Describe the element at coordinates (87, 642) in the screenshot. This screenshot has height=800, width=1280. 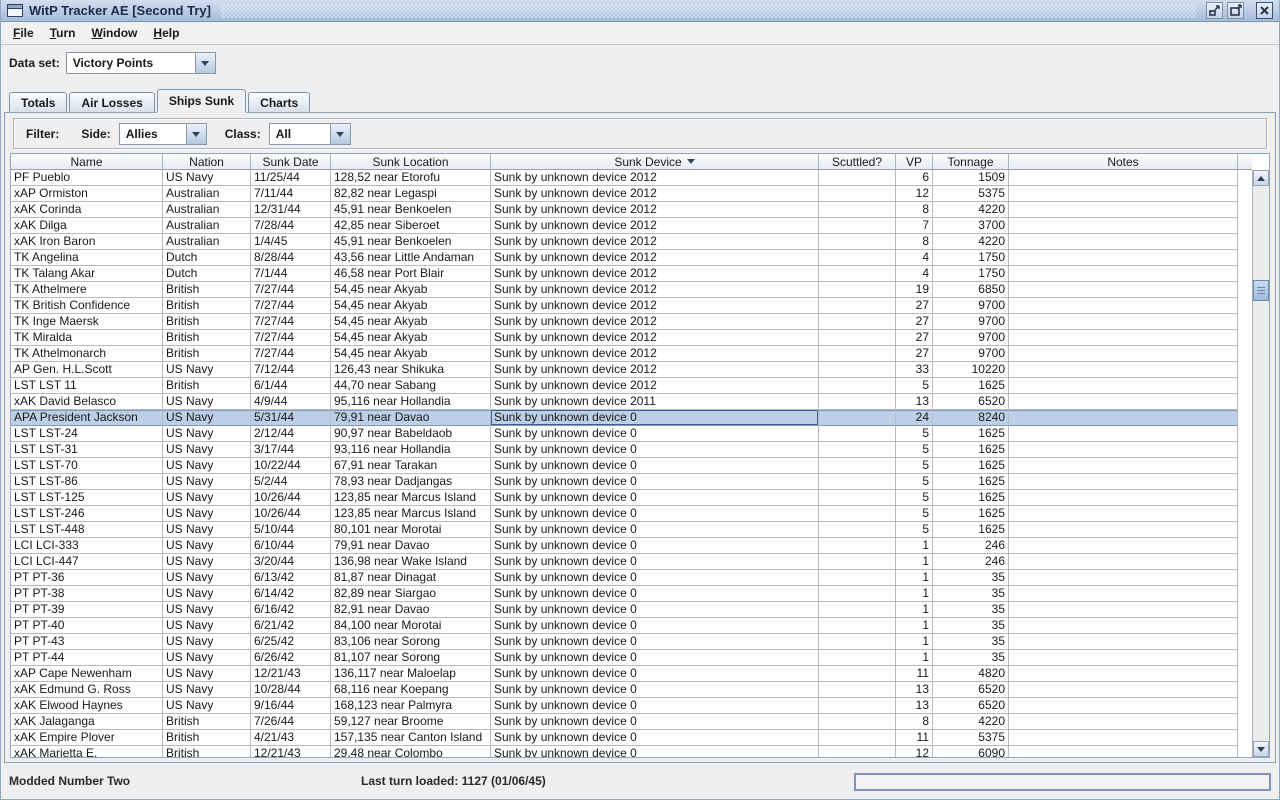
I see `cell-name: PT PT-43` at that location.